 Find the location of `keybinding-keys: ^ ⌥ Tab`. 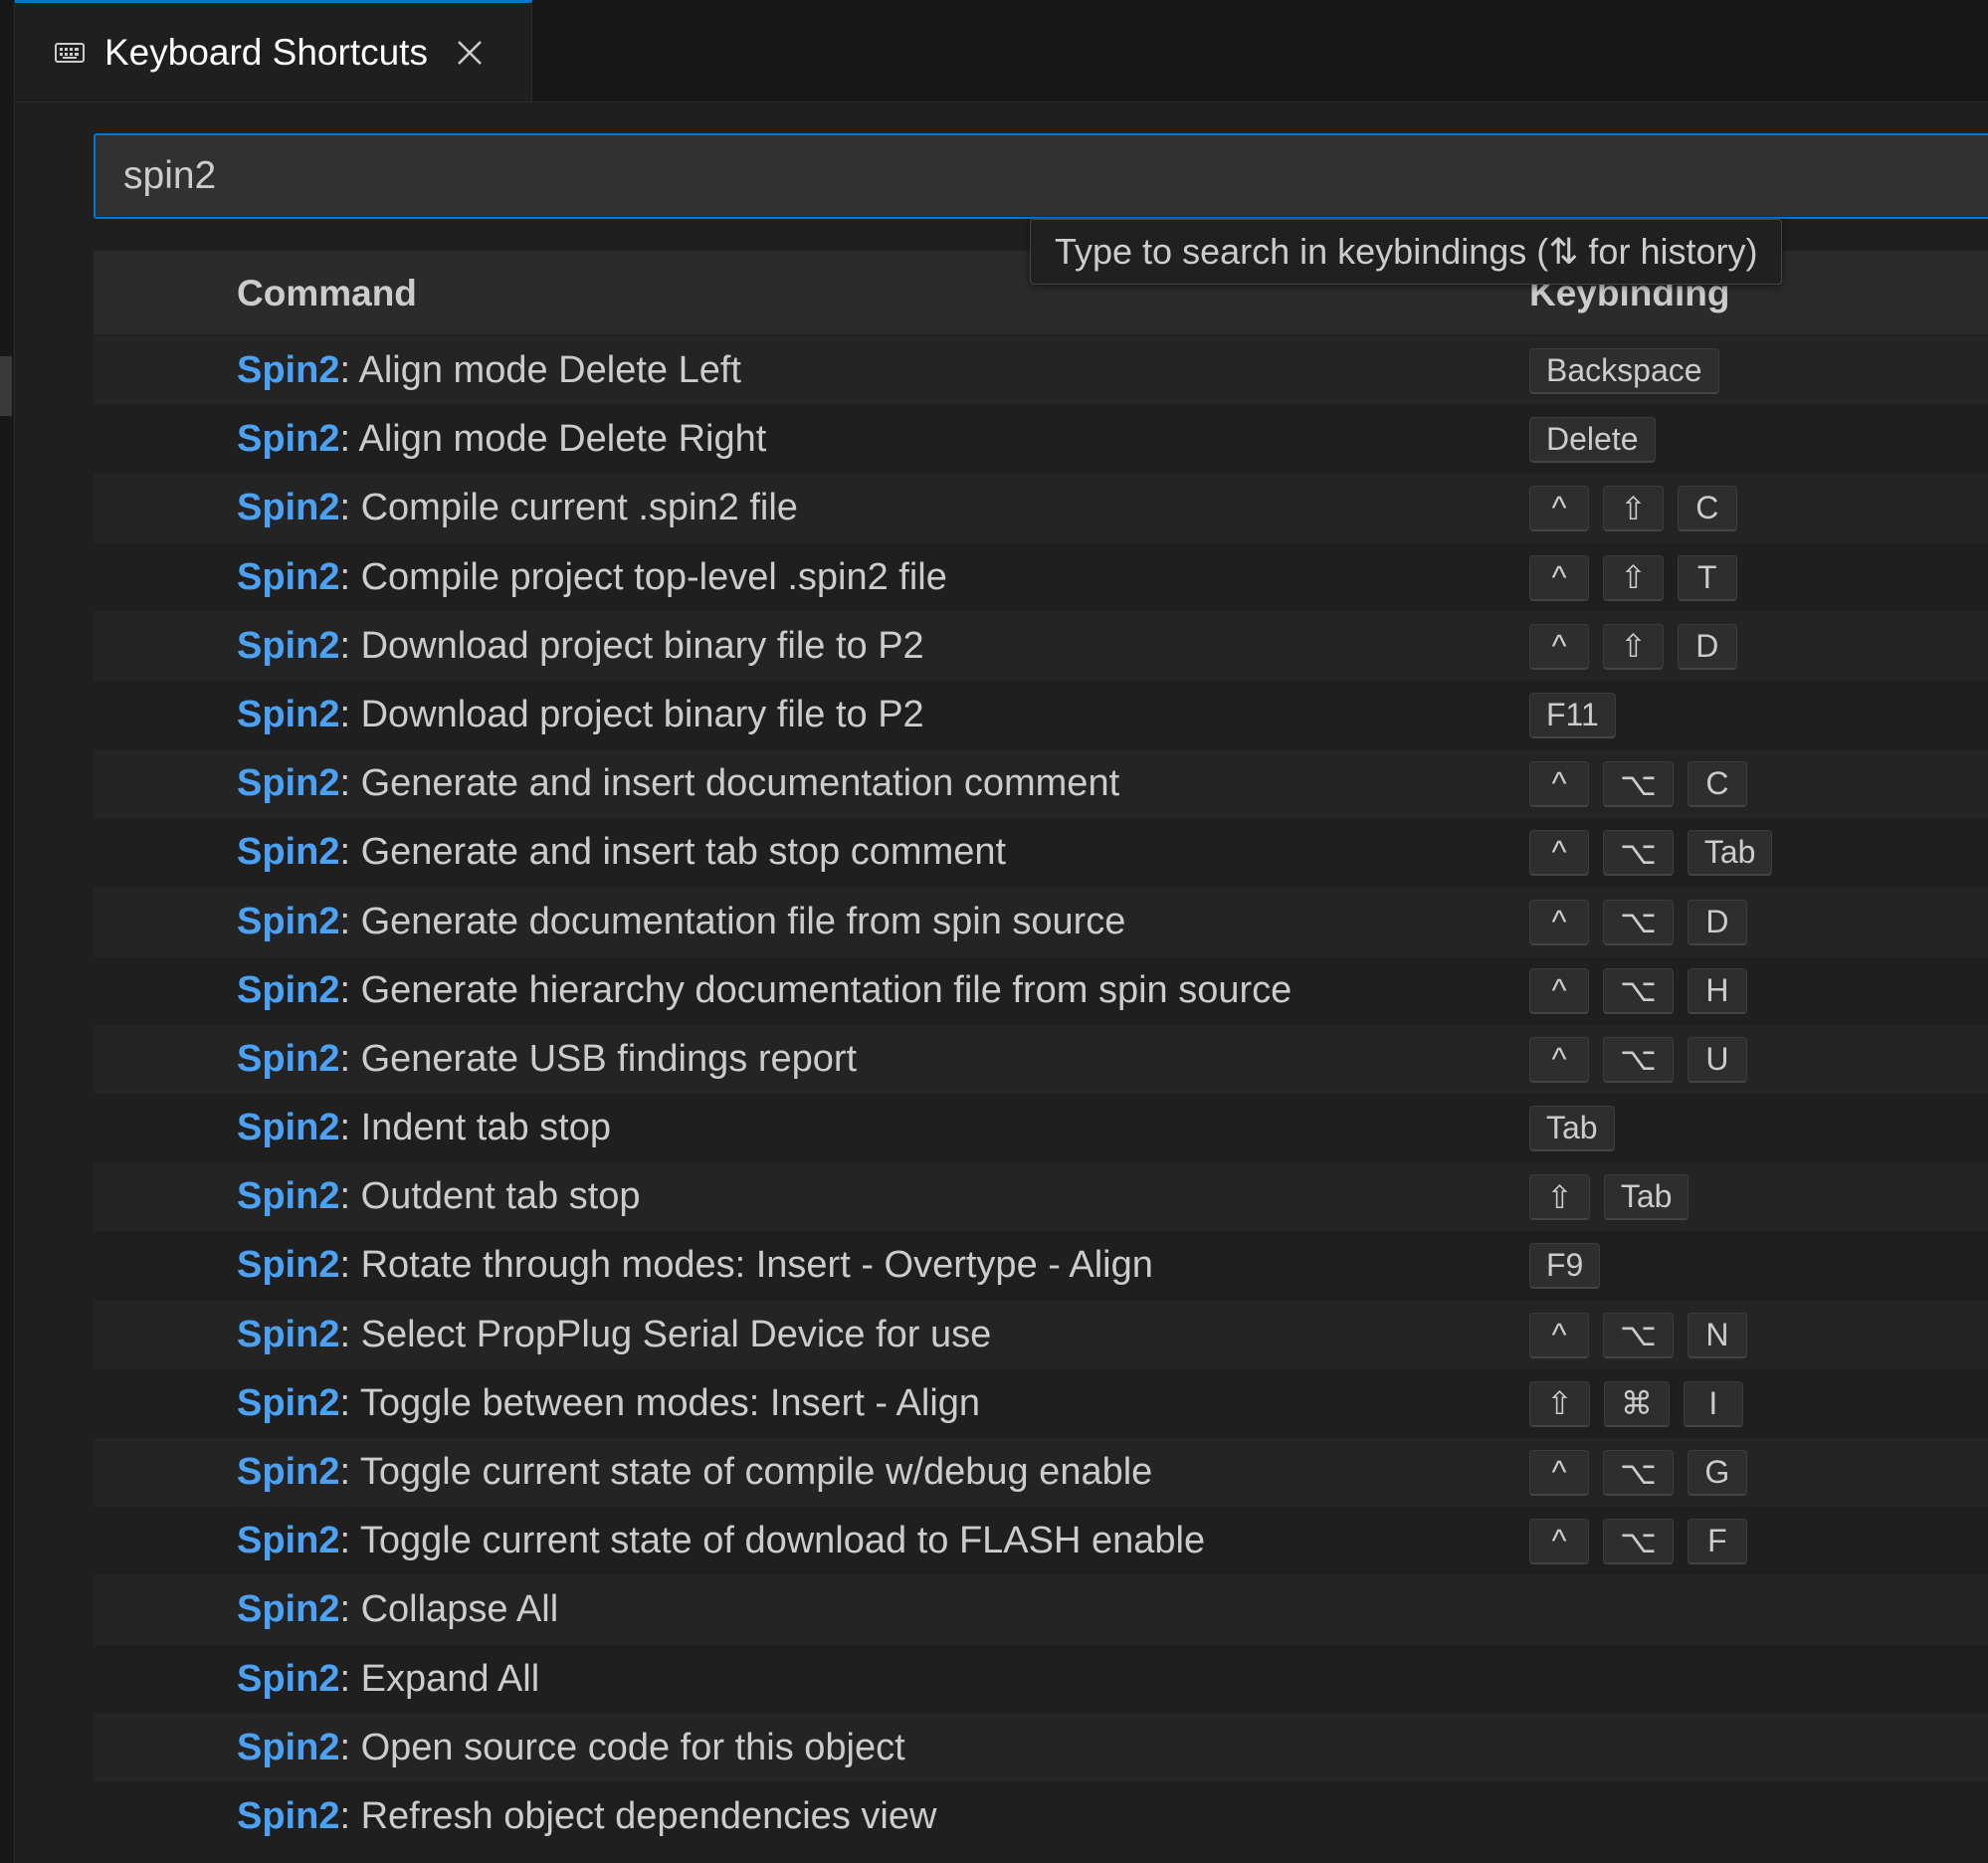

keybinding-keys: ^ ⌥ Tab is located at coordinates (1651, 853).